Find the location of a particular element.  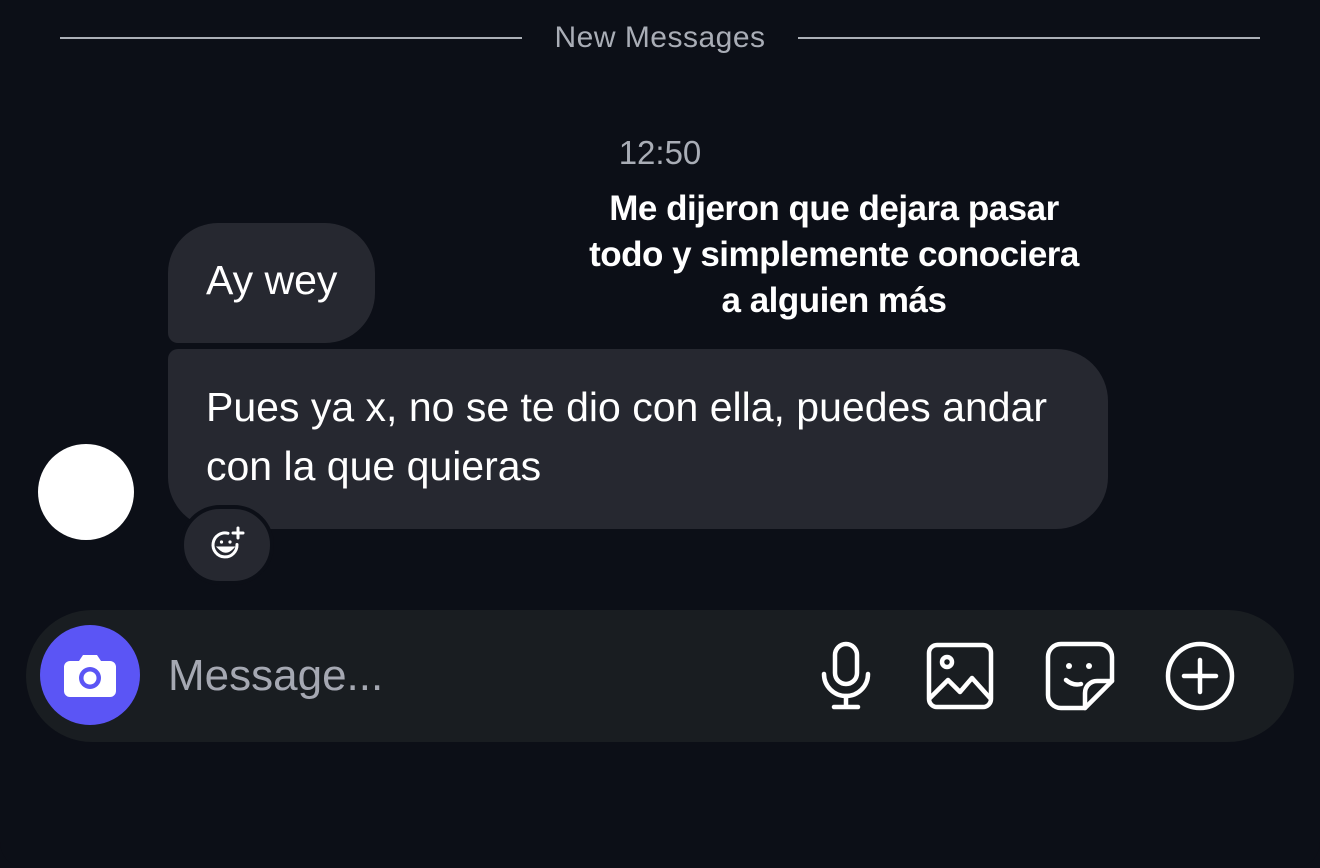

message-timestamp: 12:50 is located at coordinates (660, 152).